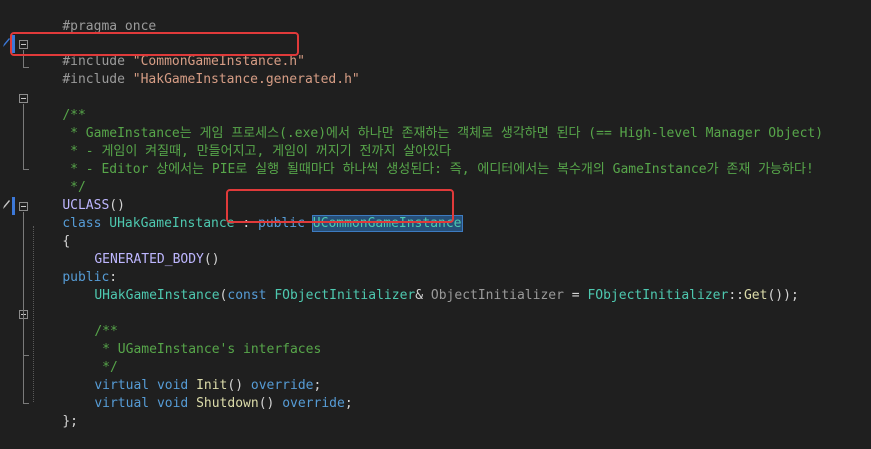  Describe the element at coordinates (172, 403) in the screenshot. I see `void-keyword: void` at that location.